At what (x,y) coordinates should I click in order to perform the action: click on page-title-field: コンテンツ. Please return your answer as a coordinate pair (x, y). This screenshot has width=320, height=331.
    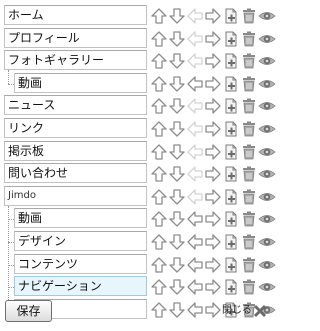
    Looking at the image, I should click on (80, 263).